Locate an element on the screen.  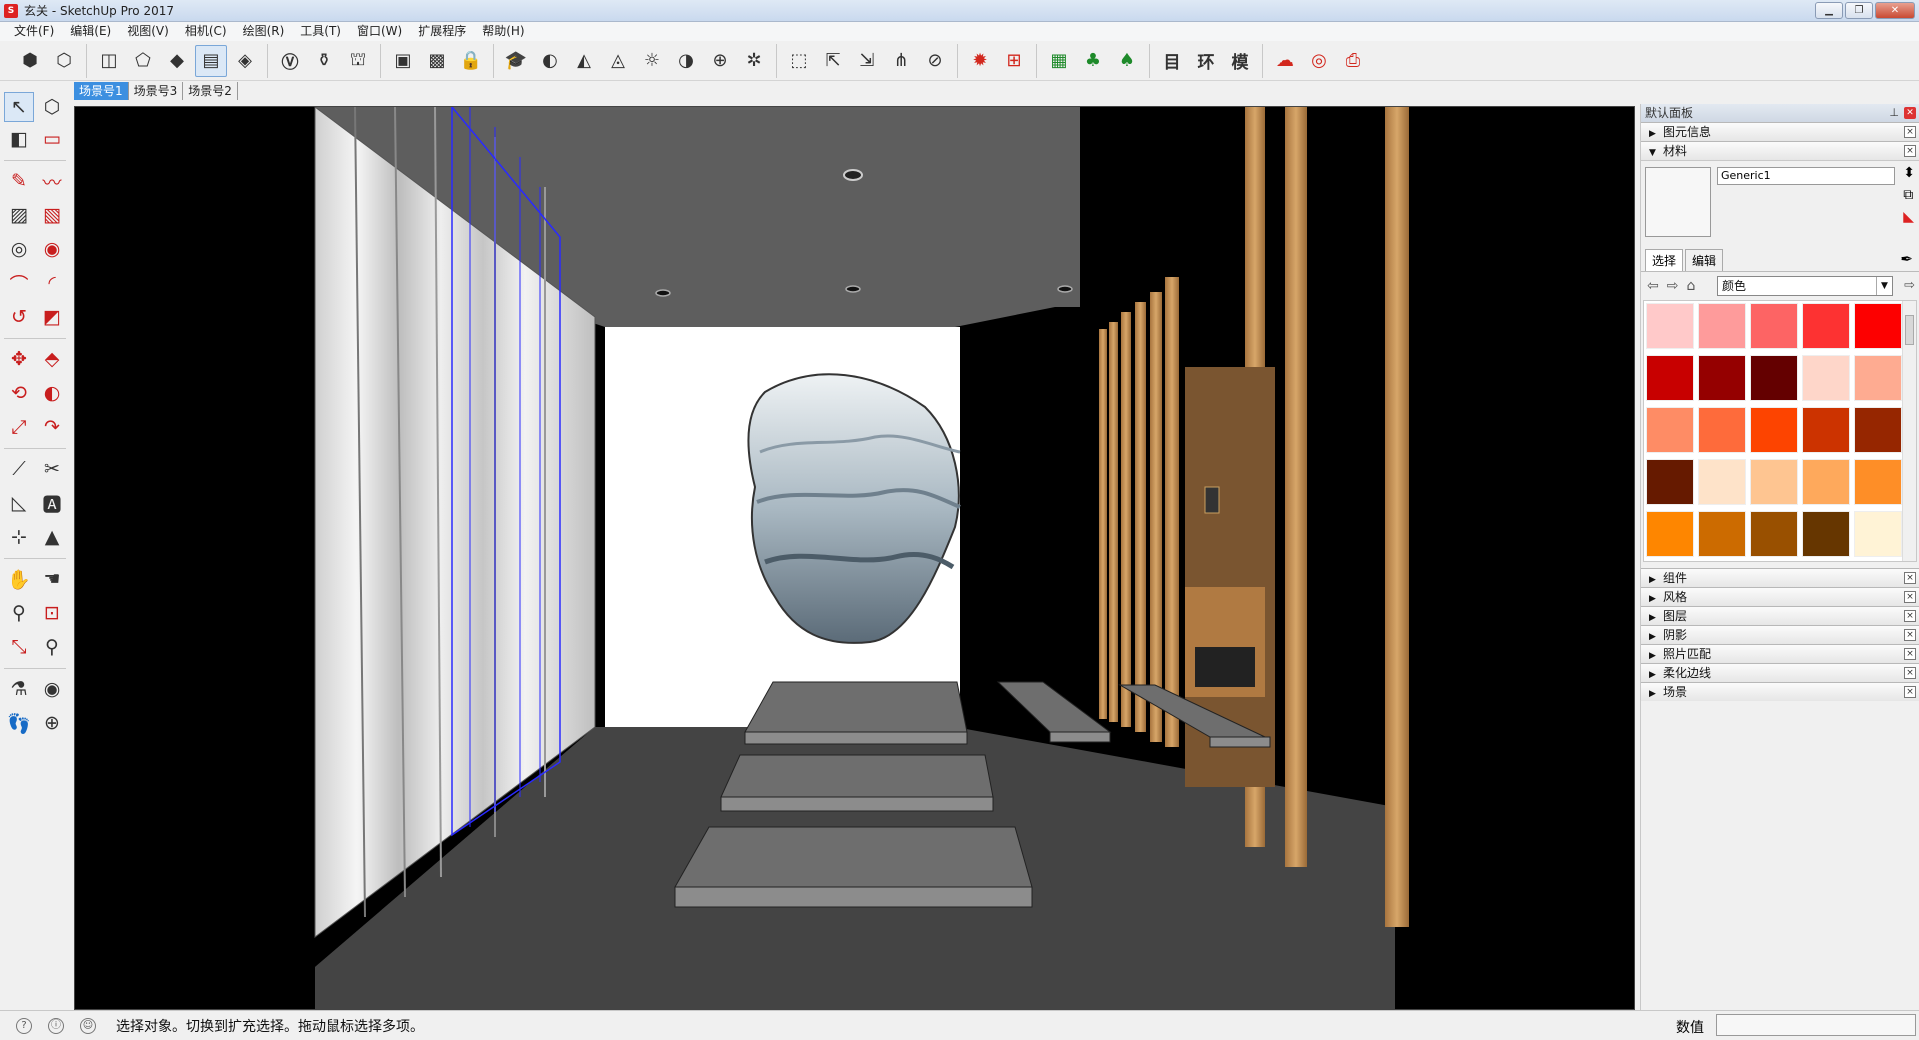
grid-red-icon: ⊞ is located at coordinates (1014, 61).